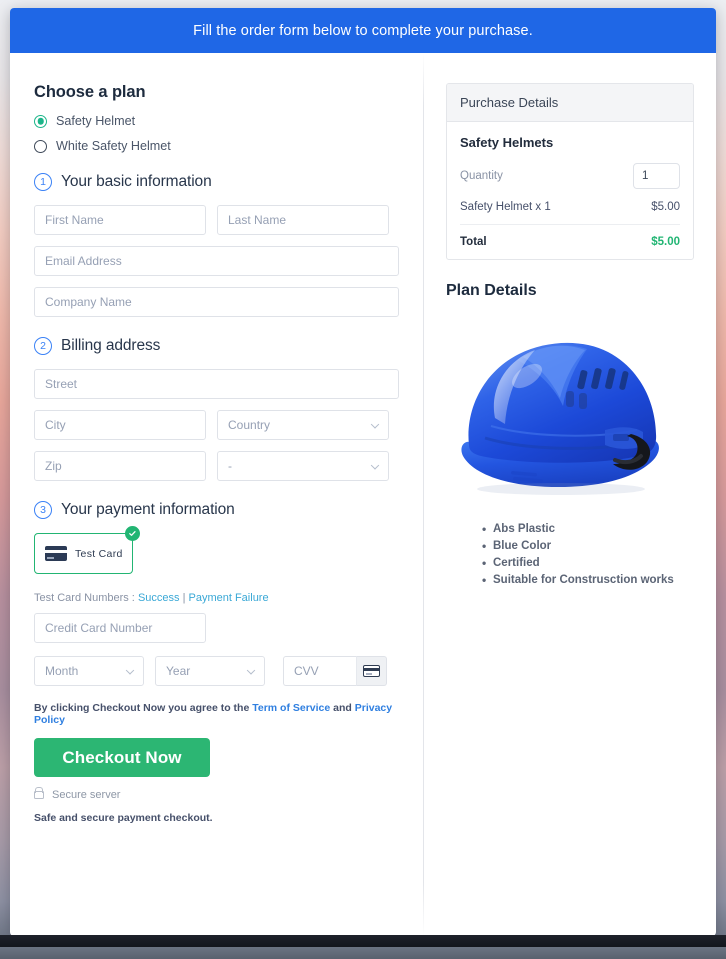 This screenshot has height=959, width=726. Describe the element at coordinates (96, 121) in the screenshot. I see `plan-option-label: Safety Helmet` at that location.